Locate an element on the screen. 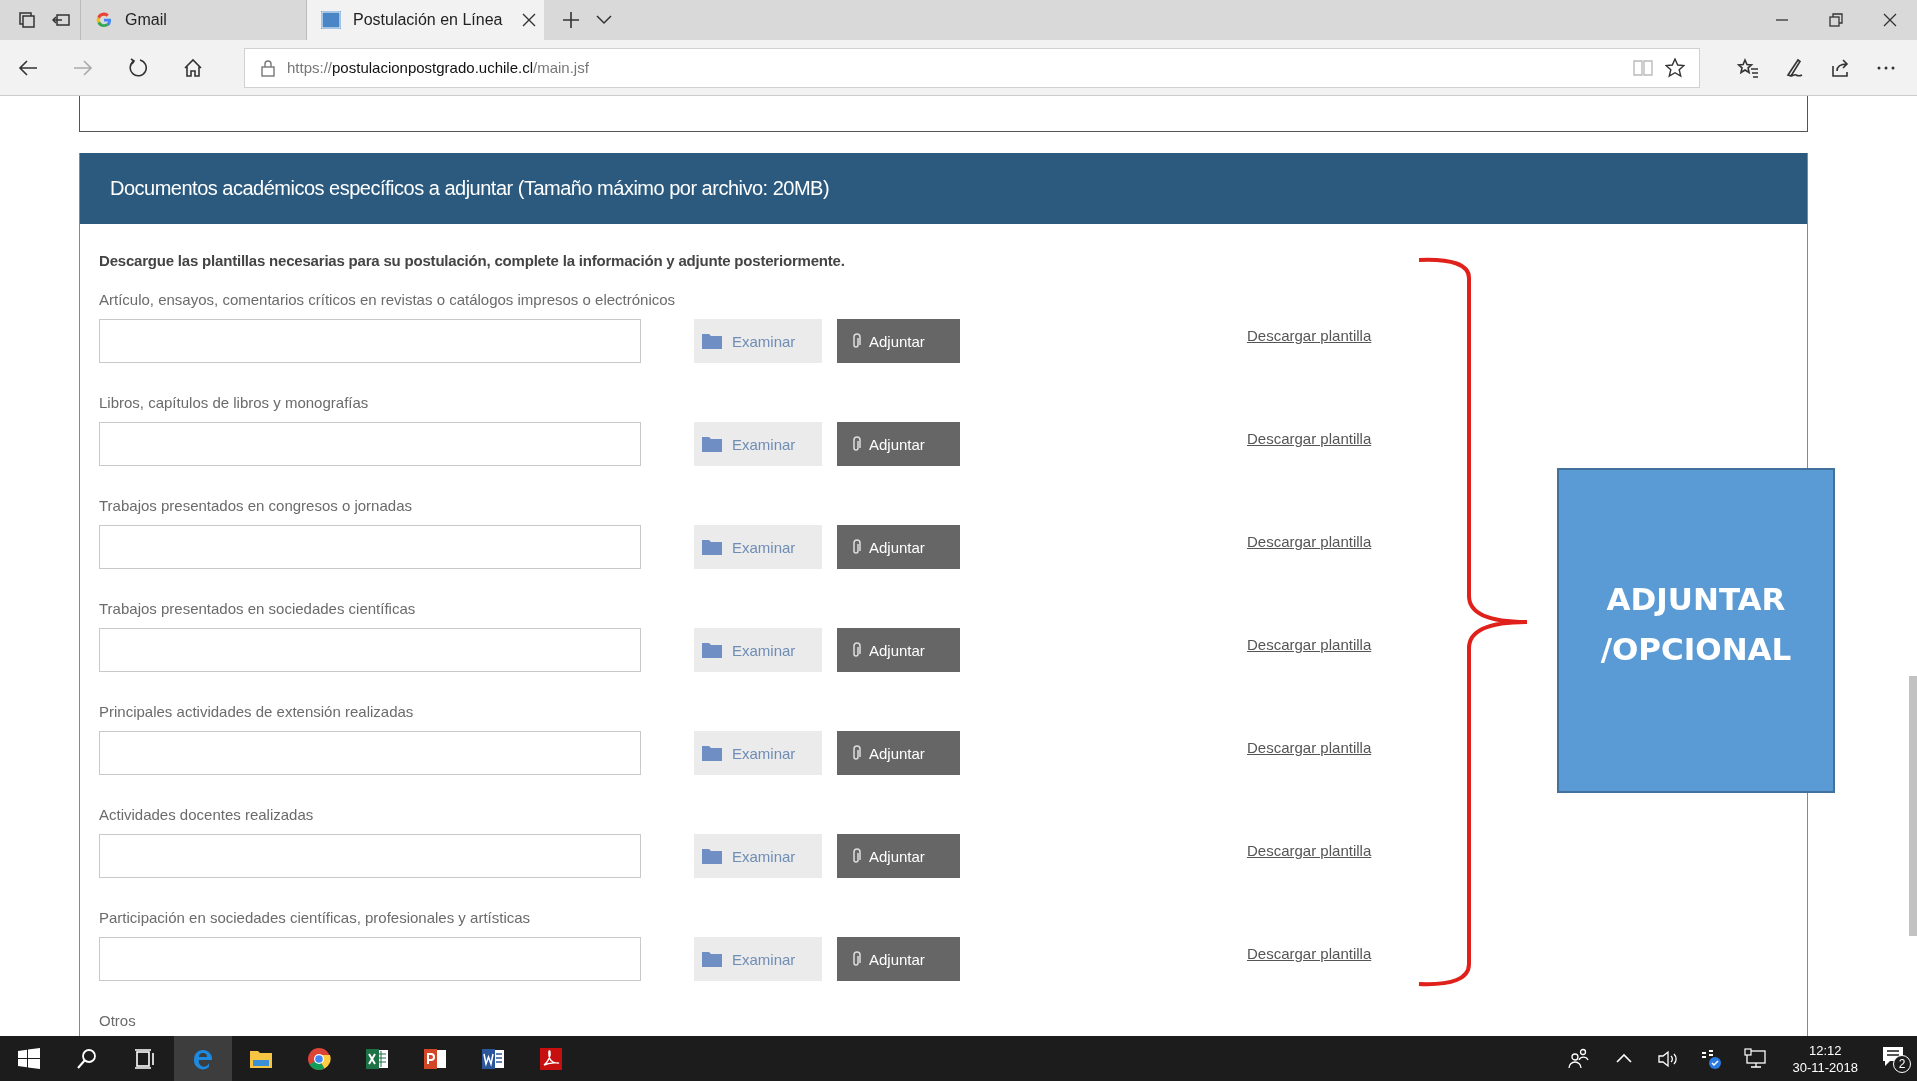 The image size is (1917, 1081). chevron-down-icon is located at coordinates (604, 20).